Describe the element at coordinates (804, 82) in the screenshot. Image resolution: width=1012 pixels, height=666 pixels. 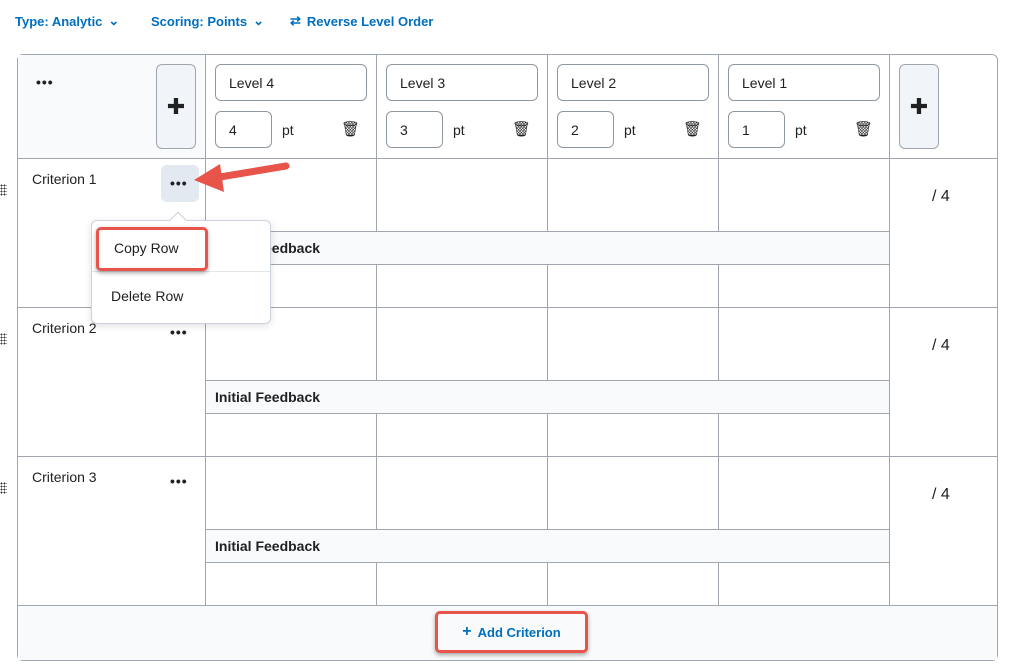
I see `level-name-input: Level 1` at that location.